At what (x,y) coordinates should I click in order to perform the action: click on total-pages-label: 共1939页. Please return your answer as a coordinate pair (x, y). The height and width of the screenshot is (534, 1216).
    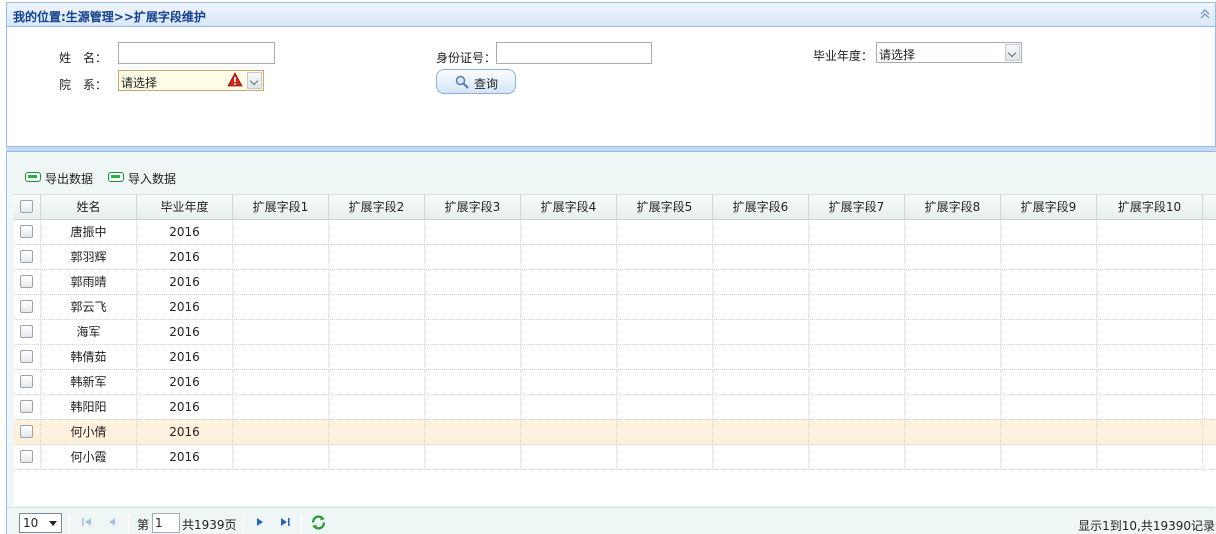
    Looking at the image, I should click on (209, 525).